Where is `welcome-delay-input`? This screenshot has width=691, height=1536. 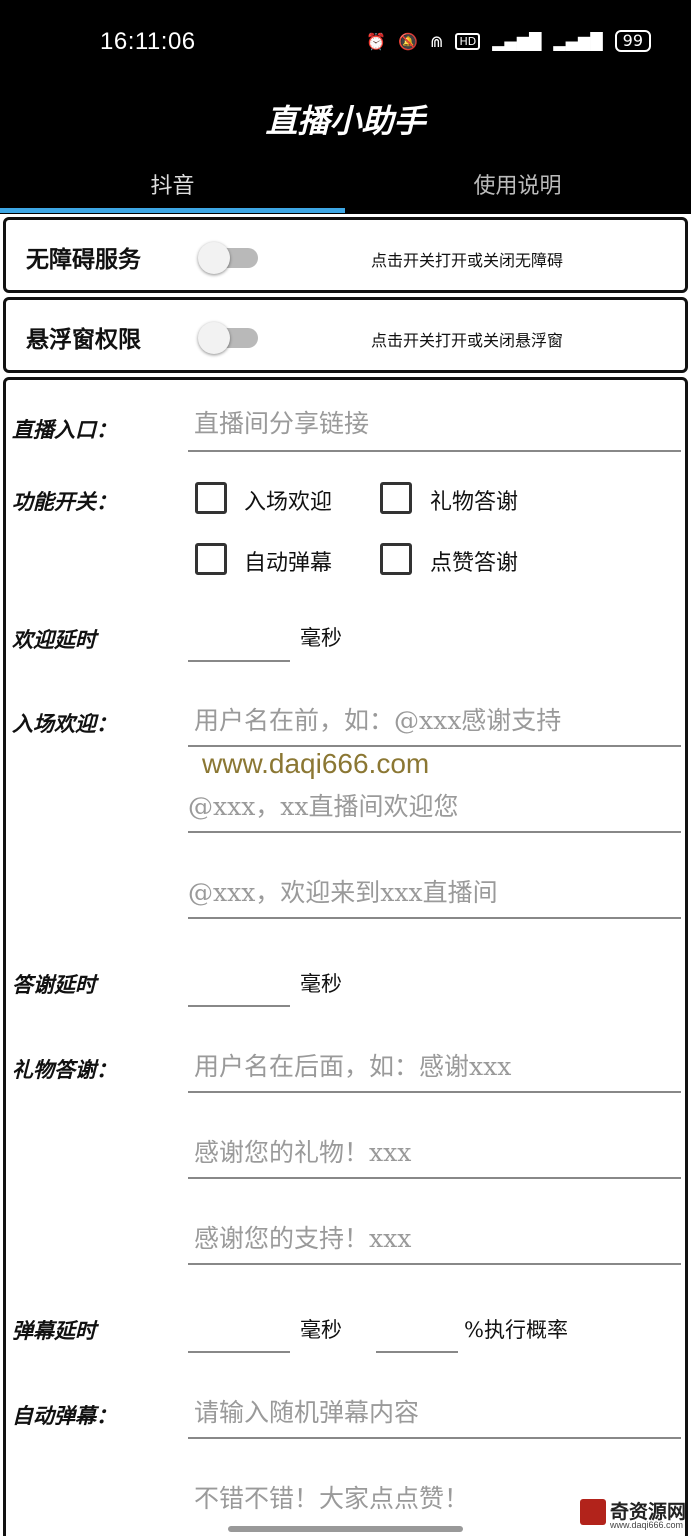
welcome-delay-input is located at coordinates (239, 636).